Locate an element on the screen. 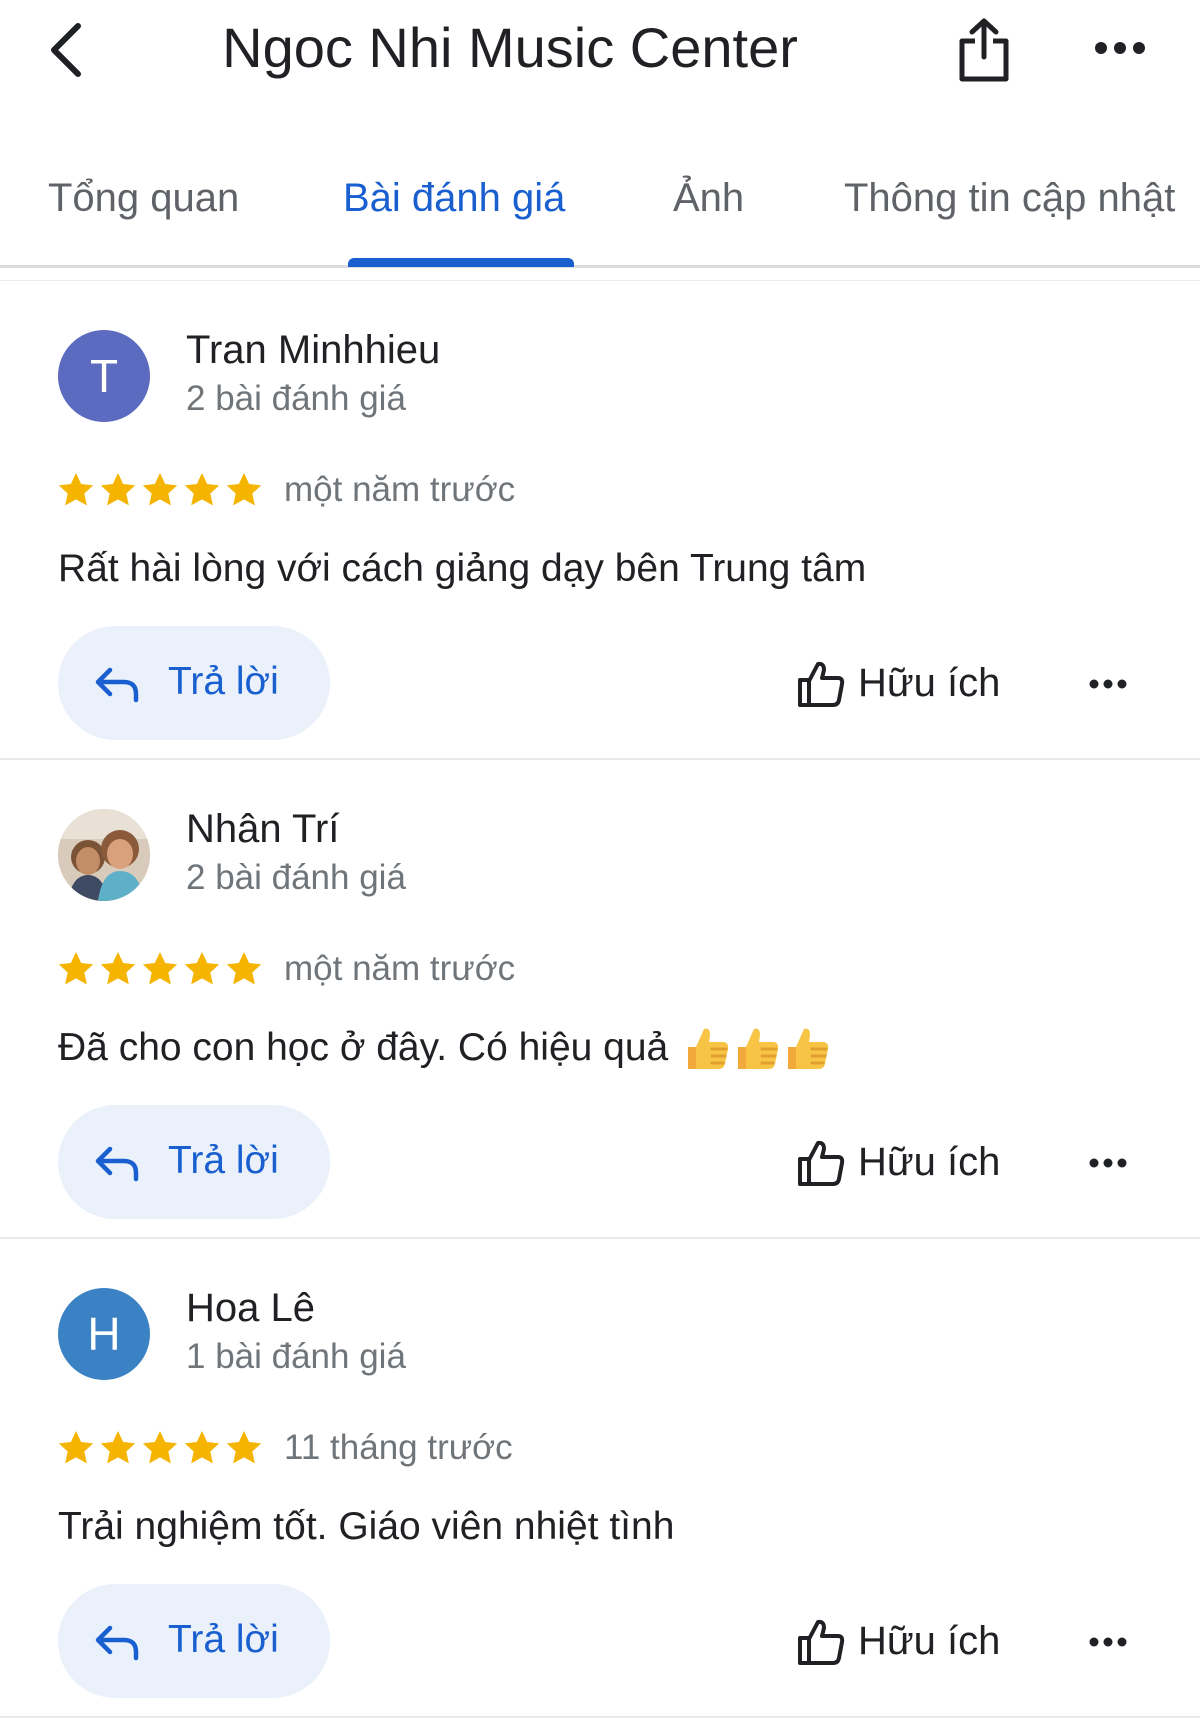  reviewer-name: Tran Minhhieu is located at coordinates (313, 350).